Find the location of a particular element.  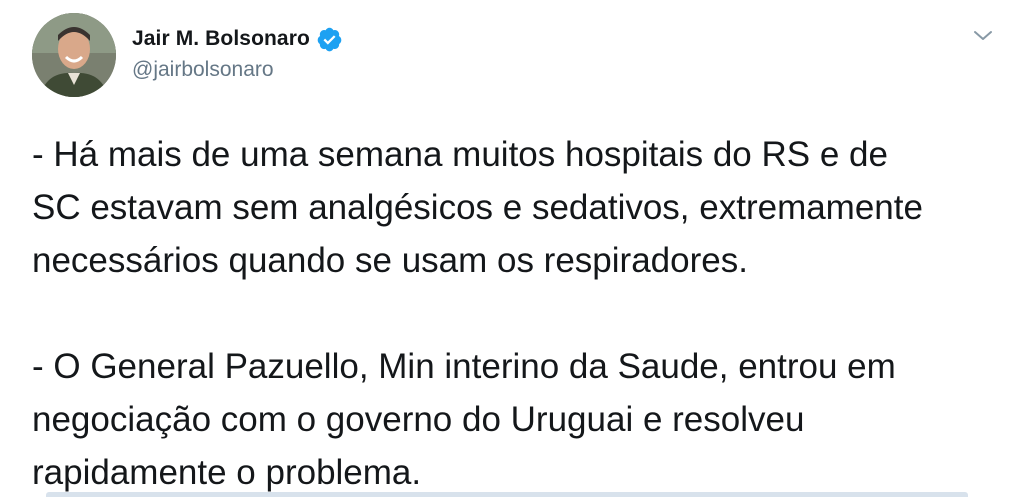

avatar is located at coordinates (74, 55).